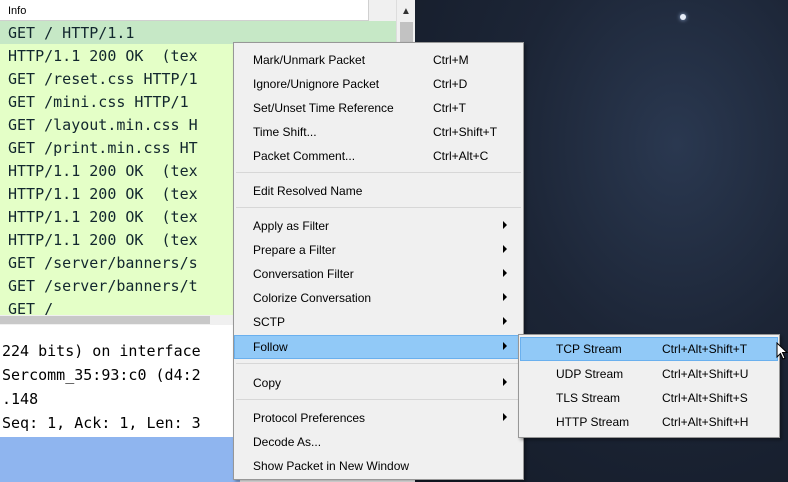 Image resolution: width=788 pixels, height=482 pixels. I want to click on menu-item-shortcut: Ctrl+Alt+C, so click(461, 156).